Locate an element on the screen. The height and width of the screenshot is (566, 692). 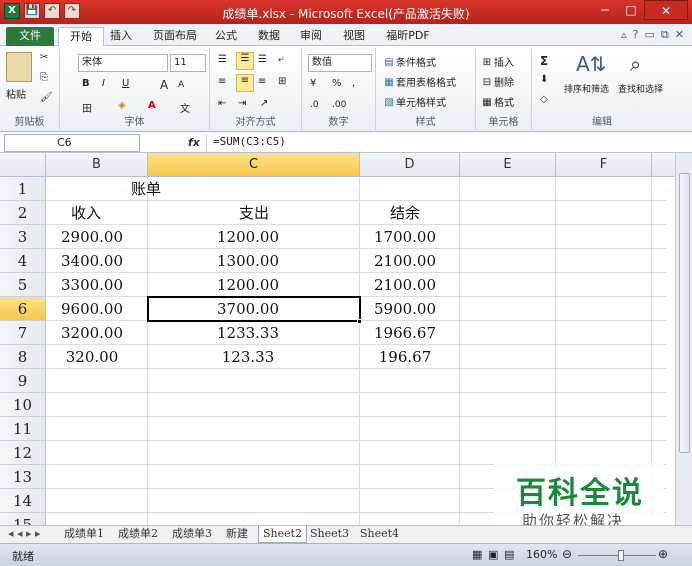
row-header: 10 is located at coordinates (23, 405).